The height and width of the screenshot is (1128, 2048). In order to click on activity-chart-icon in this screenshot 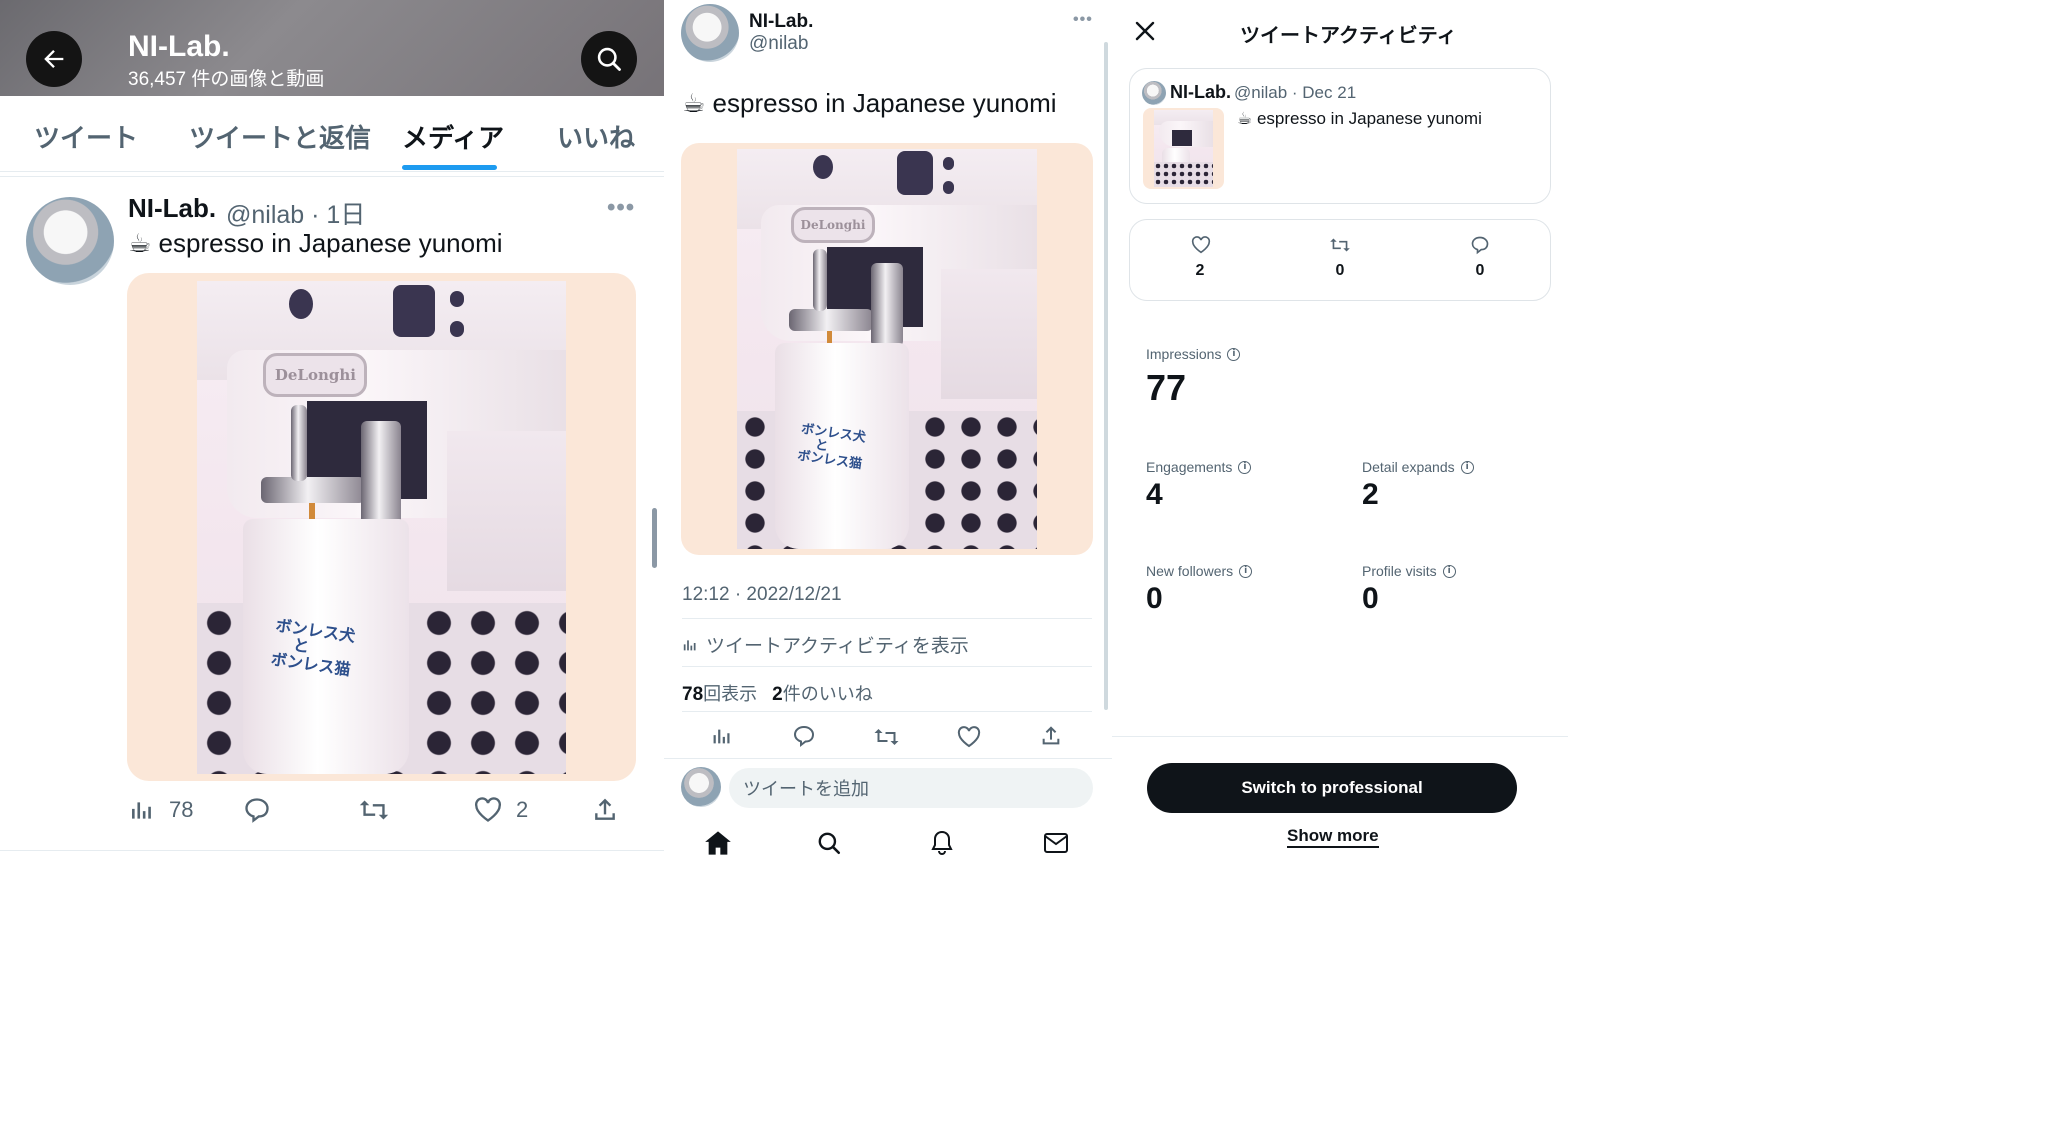, I will do `click(689, 644)`.